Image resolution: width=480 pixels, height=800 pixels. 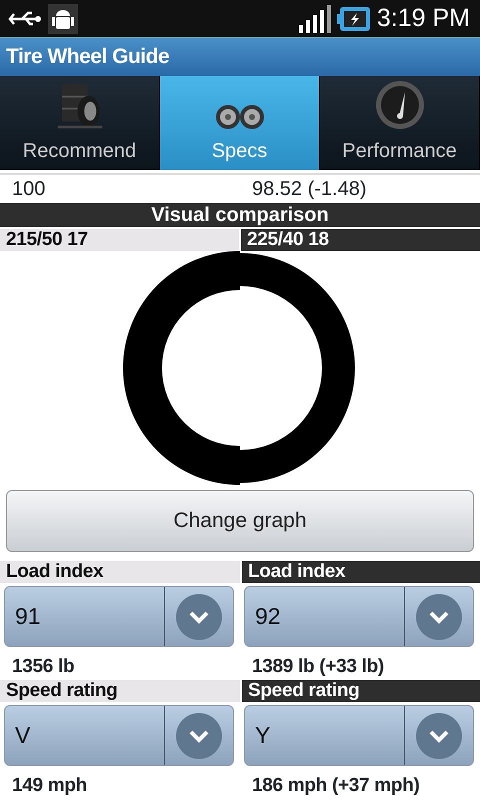 What do you see at coordinates (360, 240) in the screenshot?
I see `tire-size-label: 225/40 18` at bounding box center [360, 240].